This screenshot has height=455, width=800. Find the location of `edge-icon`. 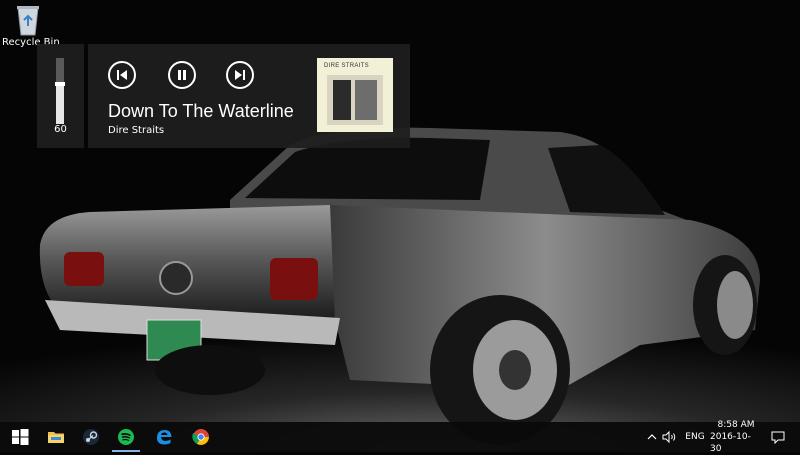

edge-icon is located at coordinates (164, 437).